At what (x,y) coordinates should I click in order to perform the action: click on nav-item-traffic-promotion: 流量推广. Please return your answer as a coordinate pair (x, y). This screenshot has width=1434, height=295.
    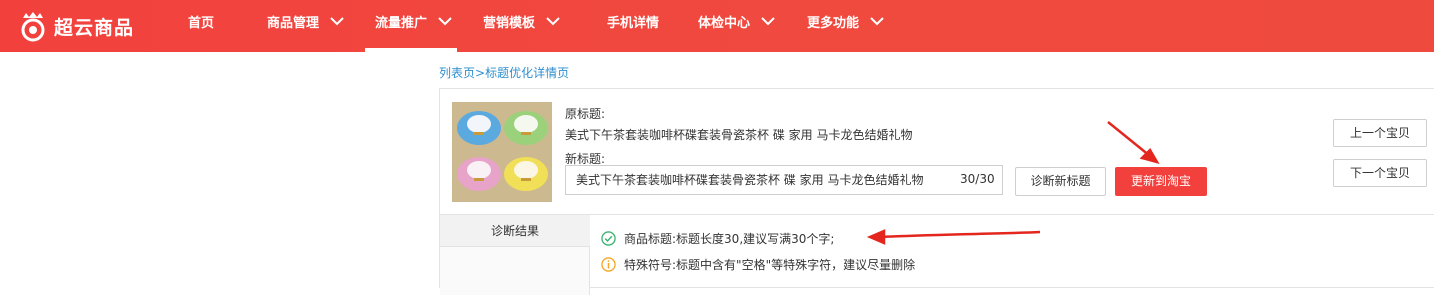
    Looking at the image, I should click on (411, 26).